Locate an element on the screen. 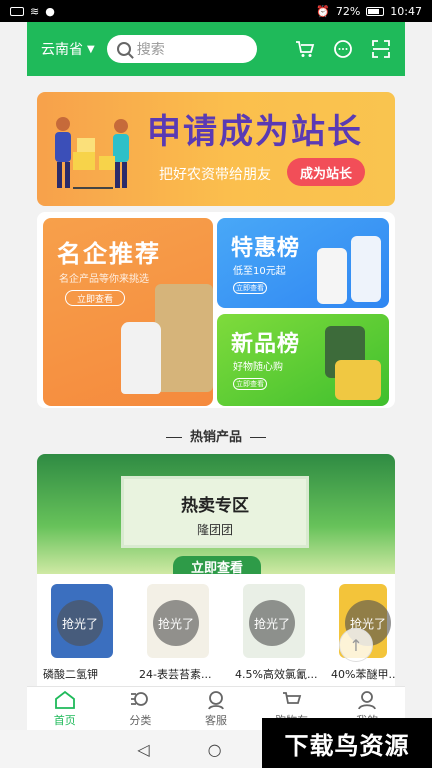 The image size is (432, 768). famous-brand-tile: 名企推荐 名企产品等你来挑选 立即查看 is located at coordinates (128, 312).